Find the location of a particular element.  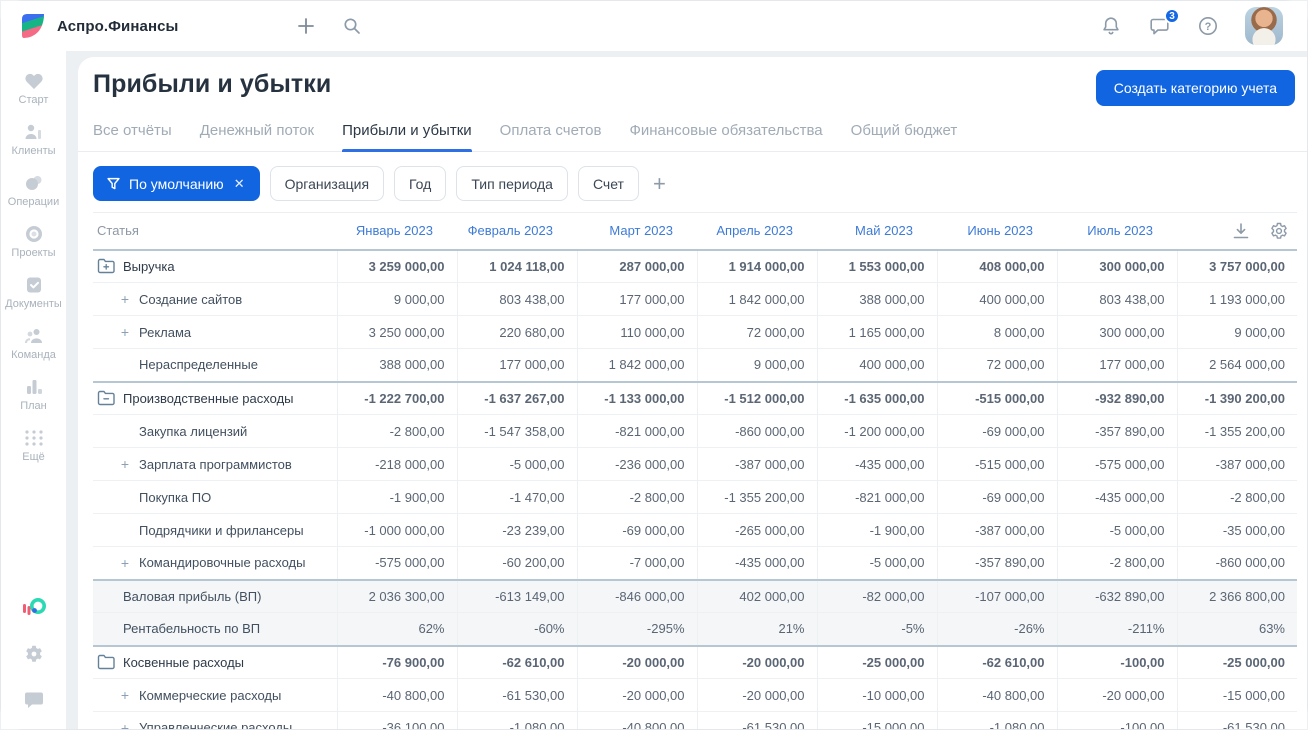

value-cell: 1 842 000,00 is located at coordinates (756, 299).